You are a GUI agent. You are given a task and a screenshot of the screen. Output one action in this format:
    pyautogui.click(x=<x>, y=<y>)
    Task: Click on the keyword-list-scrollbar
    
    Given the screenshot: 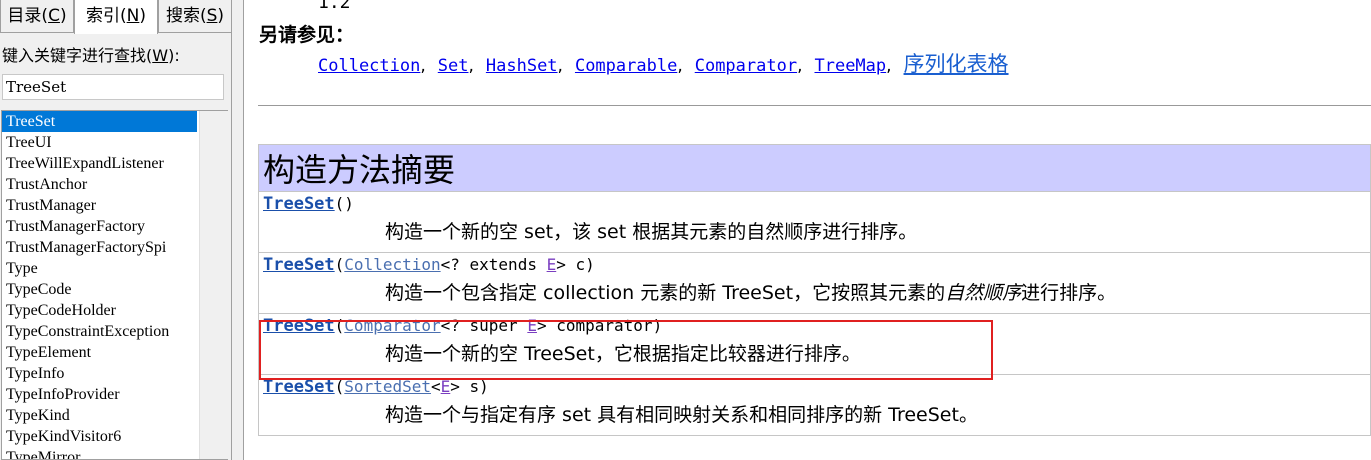 What is the action you would take?
    pyautogui.click(x=213, y=285)
    